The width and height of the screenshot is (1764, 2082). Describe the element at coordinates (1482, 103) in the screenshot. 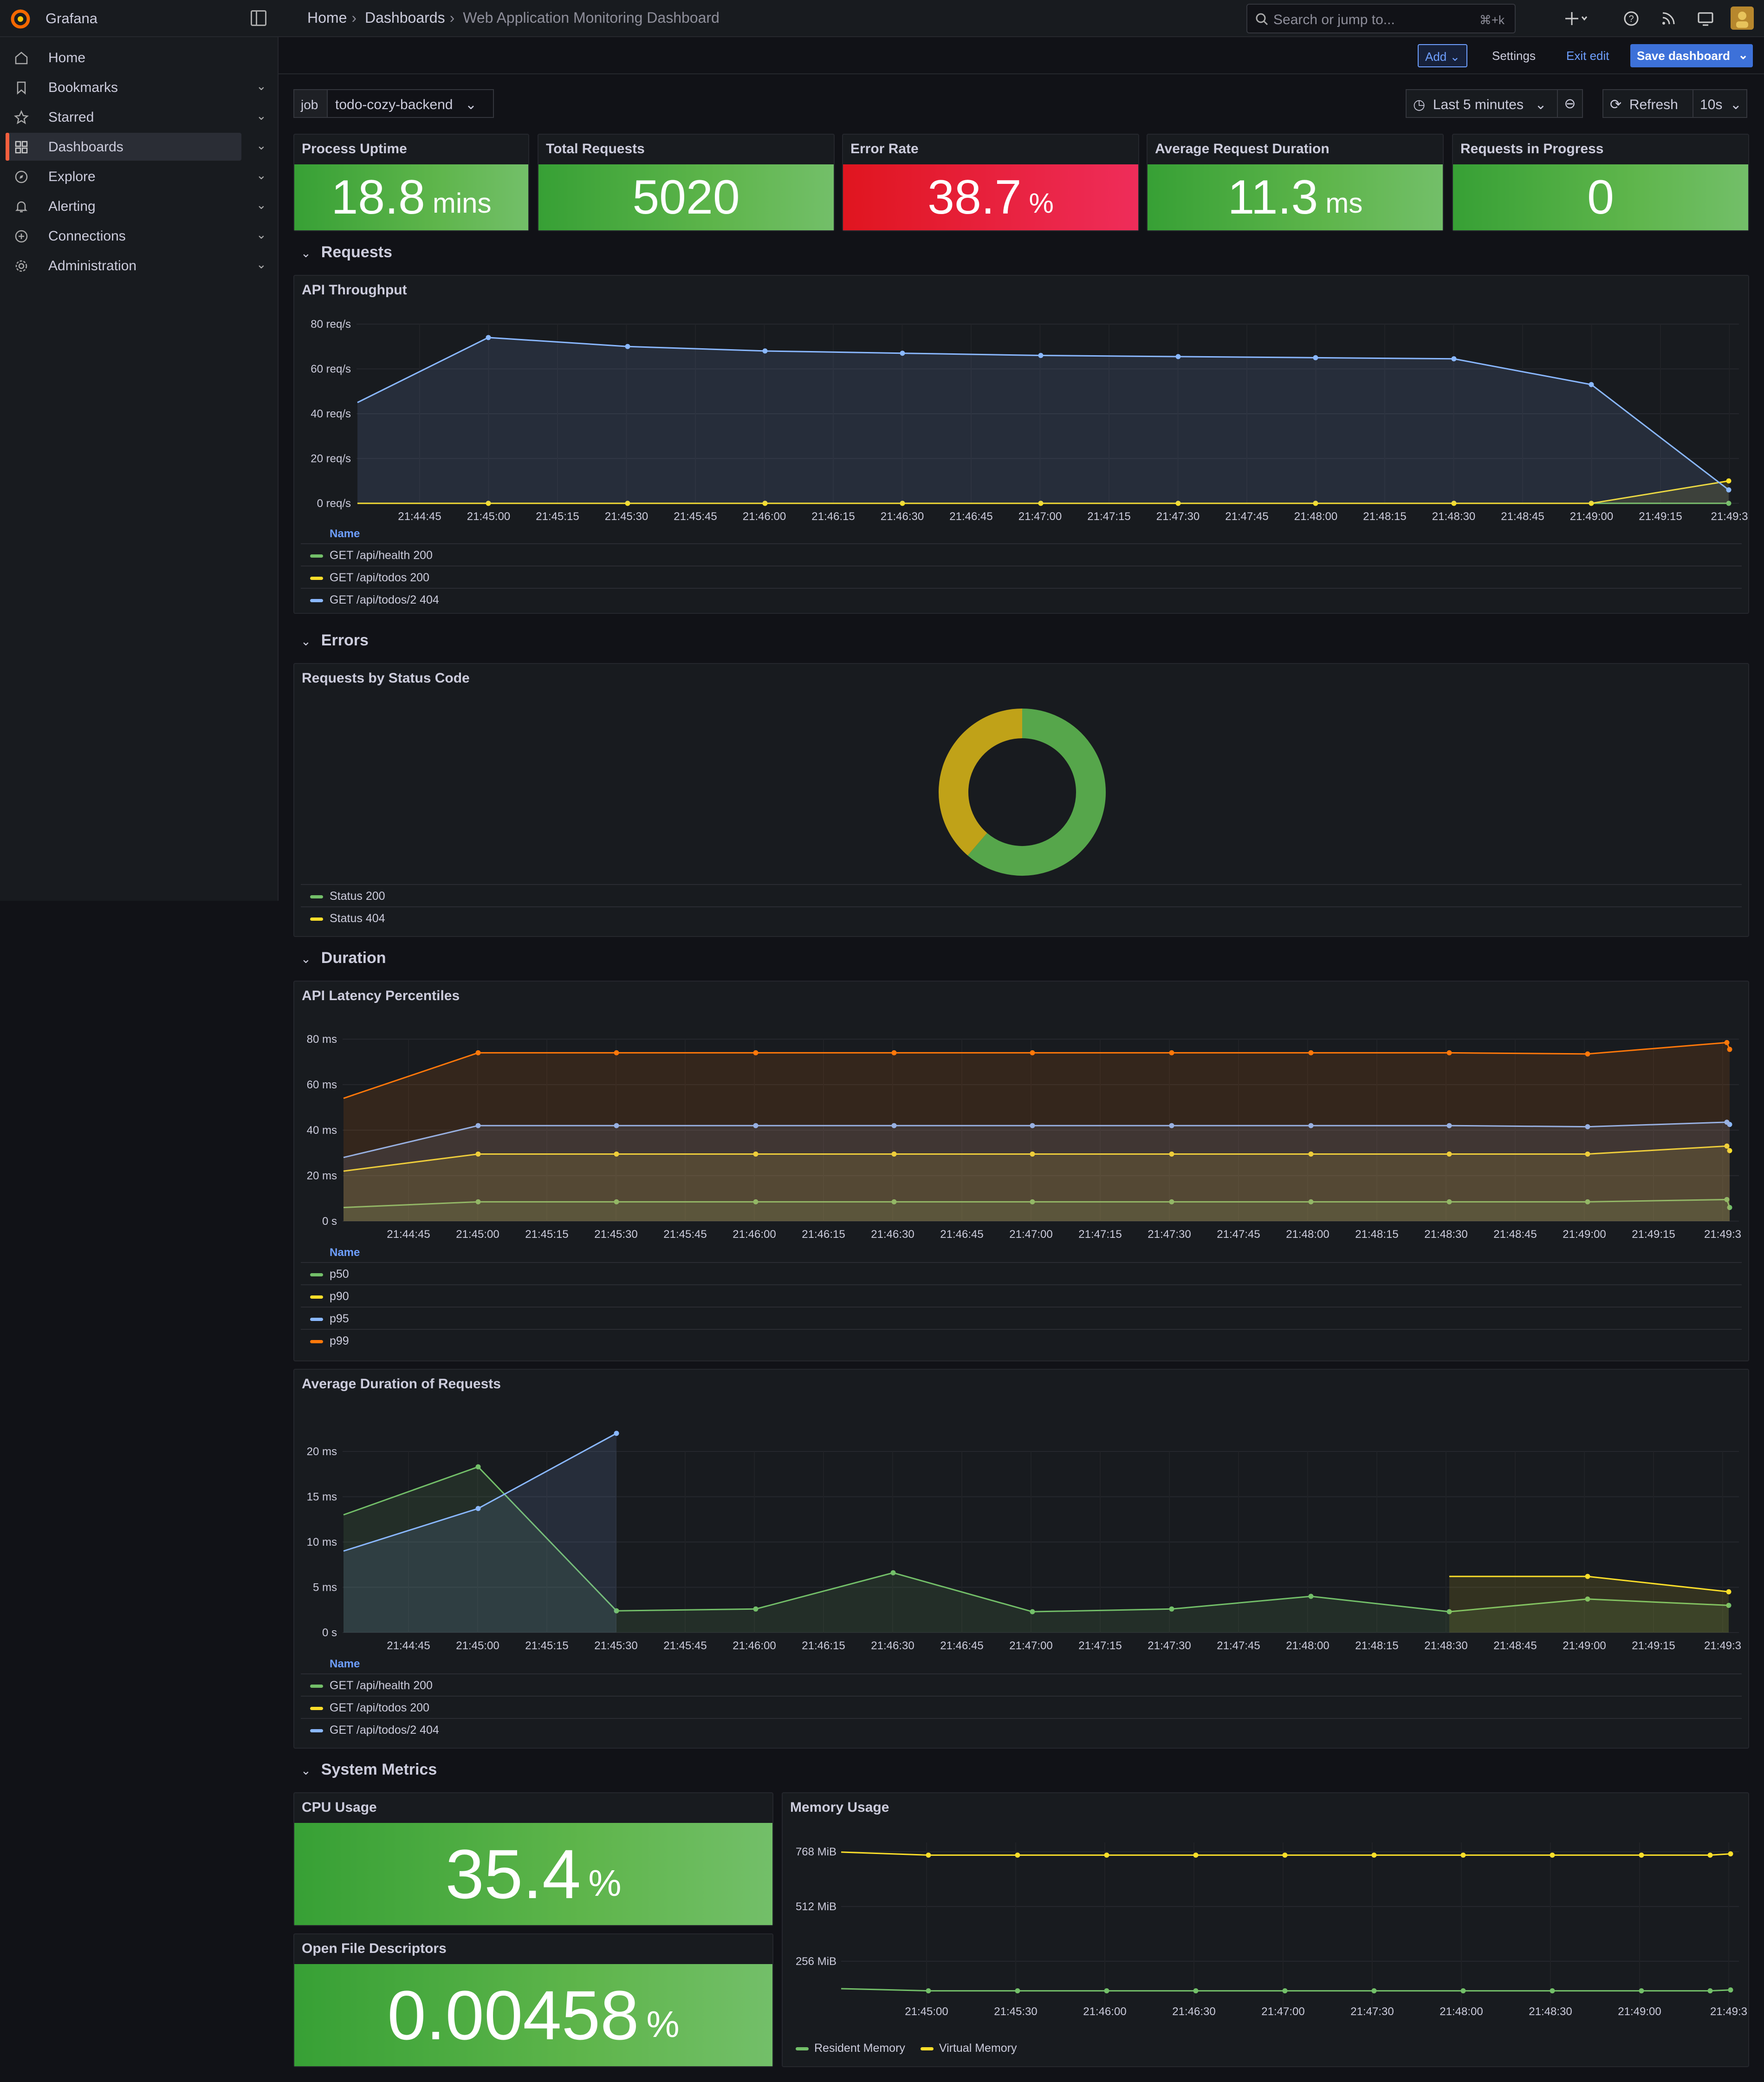

I see `time-range-picker: ◷ Last 5 minutes ⌄` at that location.